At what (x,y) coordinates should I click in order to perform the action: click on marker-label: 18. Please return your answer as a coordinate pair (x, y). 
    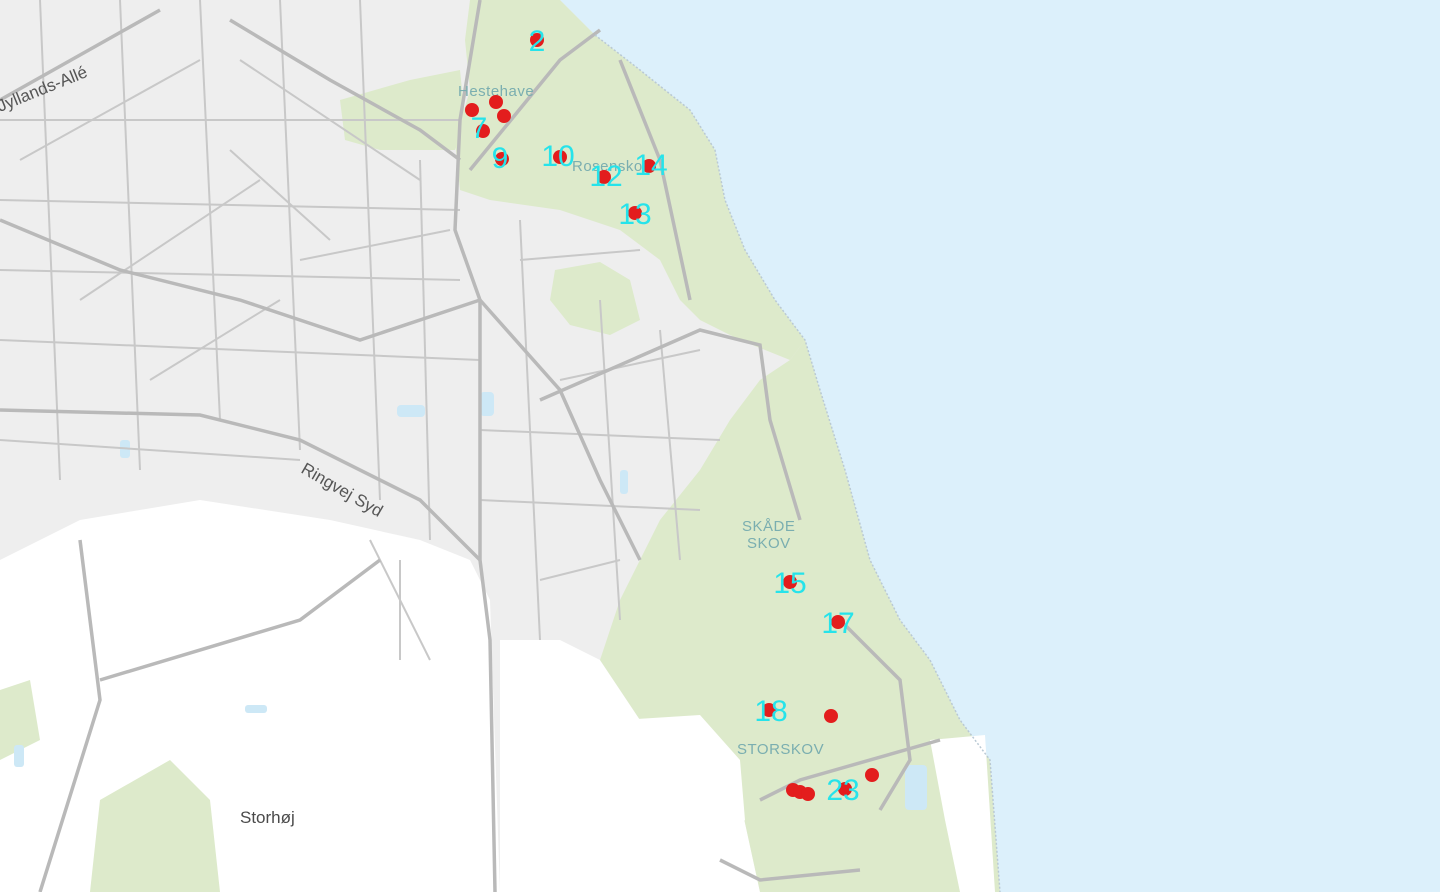
    Looking at the image, I should click on (770, 711).